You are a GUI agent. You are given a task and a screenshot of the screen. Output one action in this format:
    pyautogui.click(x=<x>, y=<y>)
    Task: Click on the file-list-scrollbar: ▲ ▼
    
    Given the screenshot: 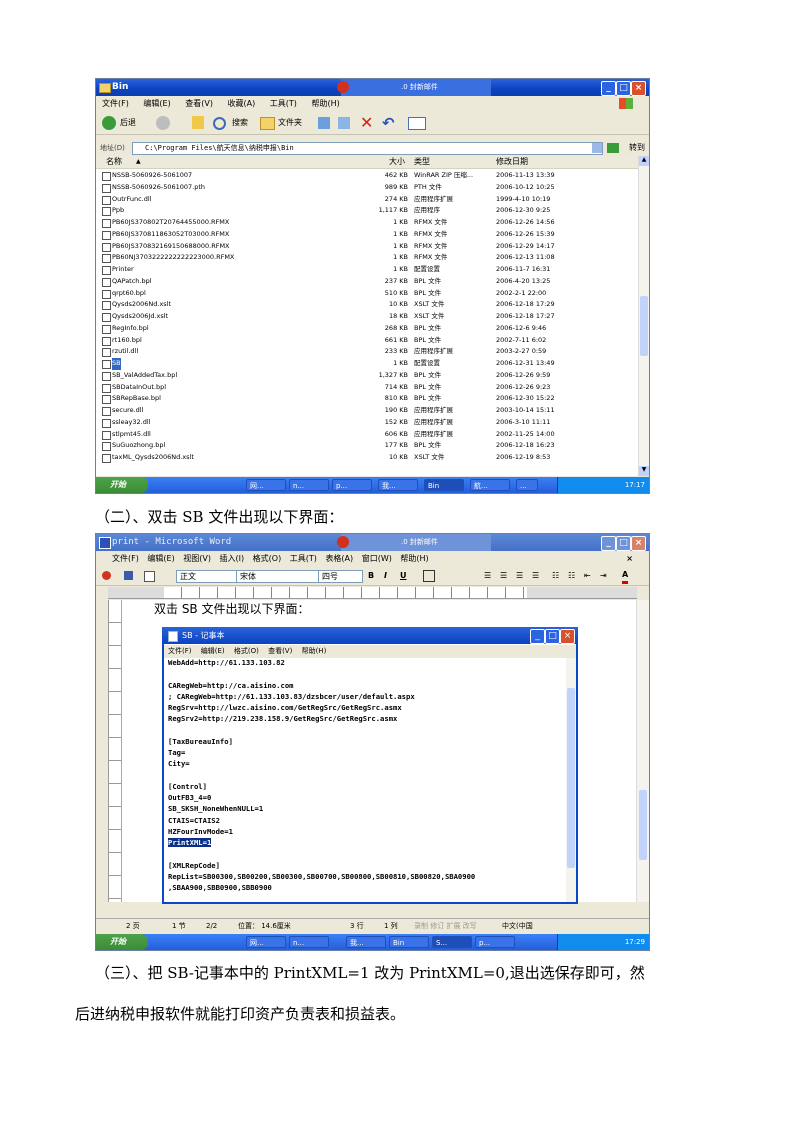 What is the action you would take?
    pyautogui.click(x=643, y=316)
    